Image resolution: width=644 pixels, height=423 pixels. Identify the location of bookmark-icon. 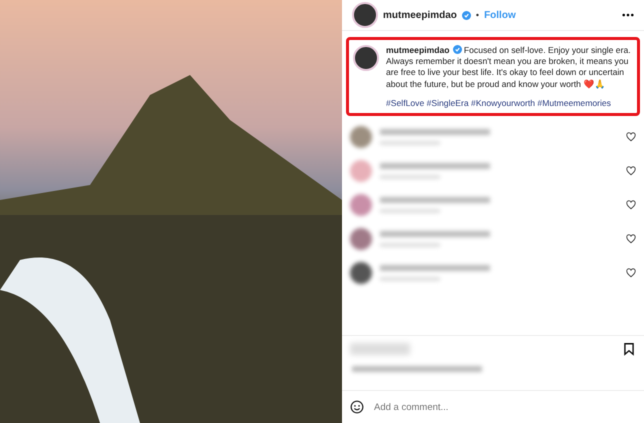
(629, 349).